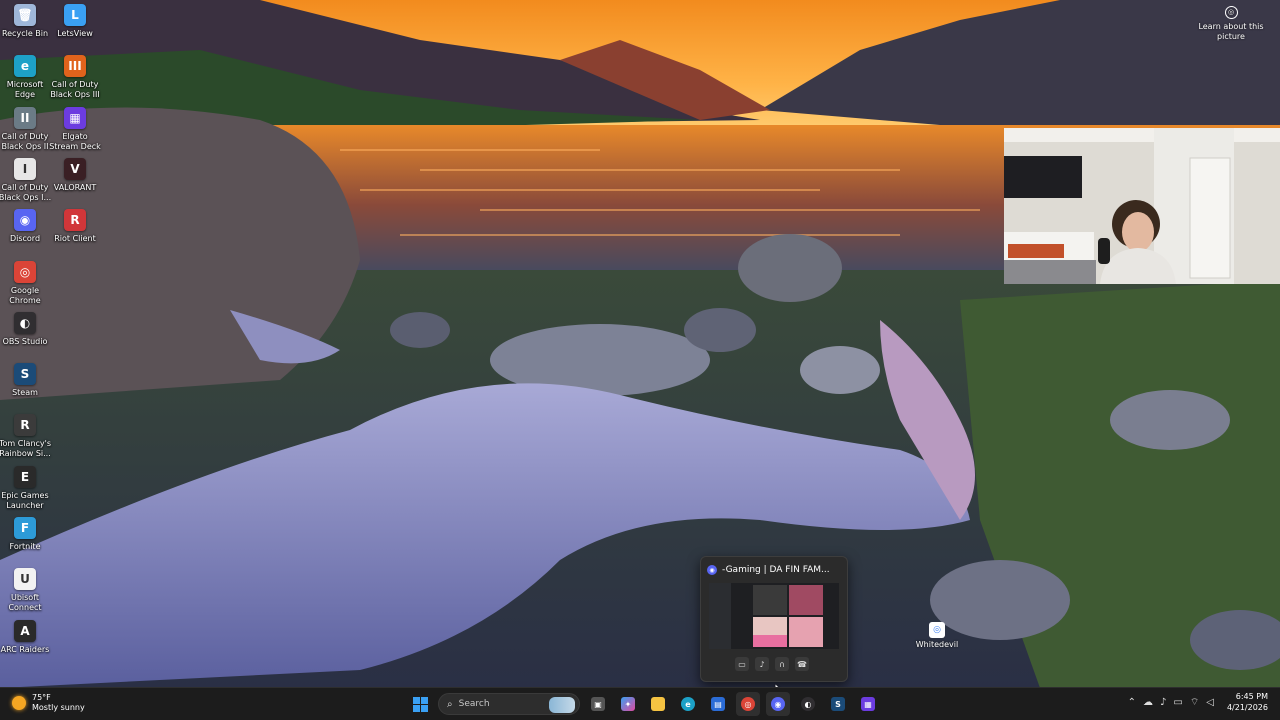 This screenshot has width=1280, height=720. What do you see at coordinates (509, 704) in the screenshot?
I see `search-box: ⌕ Search` at bounding box center [509, 704].